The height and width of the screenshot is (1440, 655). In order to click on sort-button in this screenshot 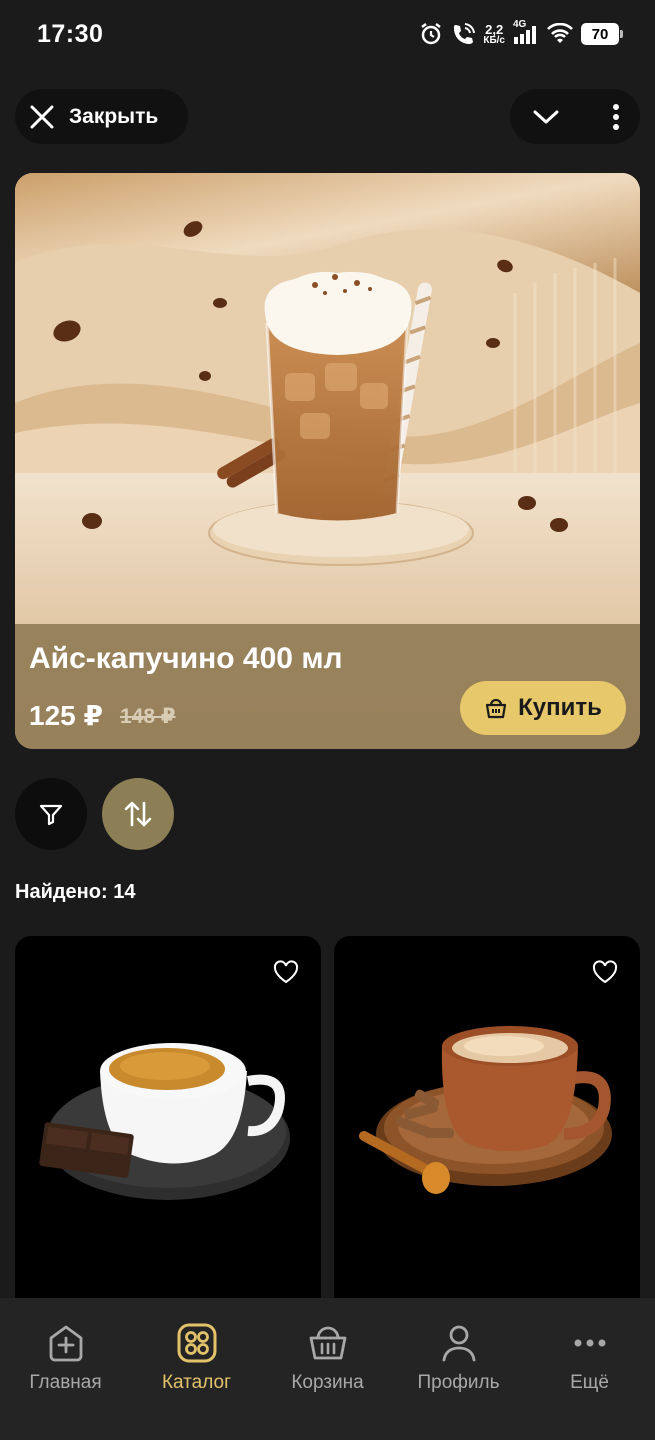, I will do `click(138, 814)`.